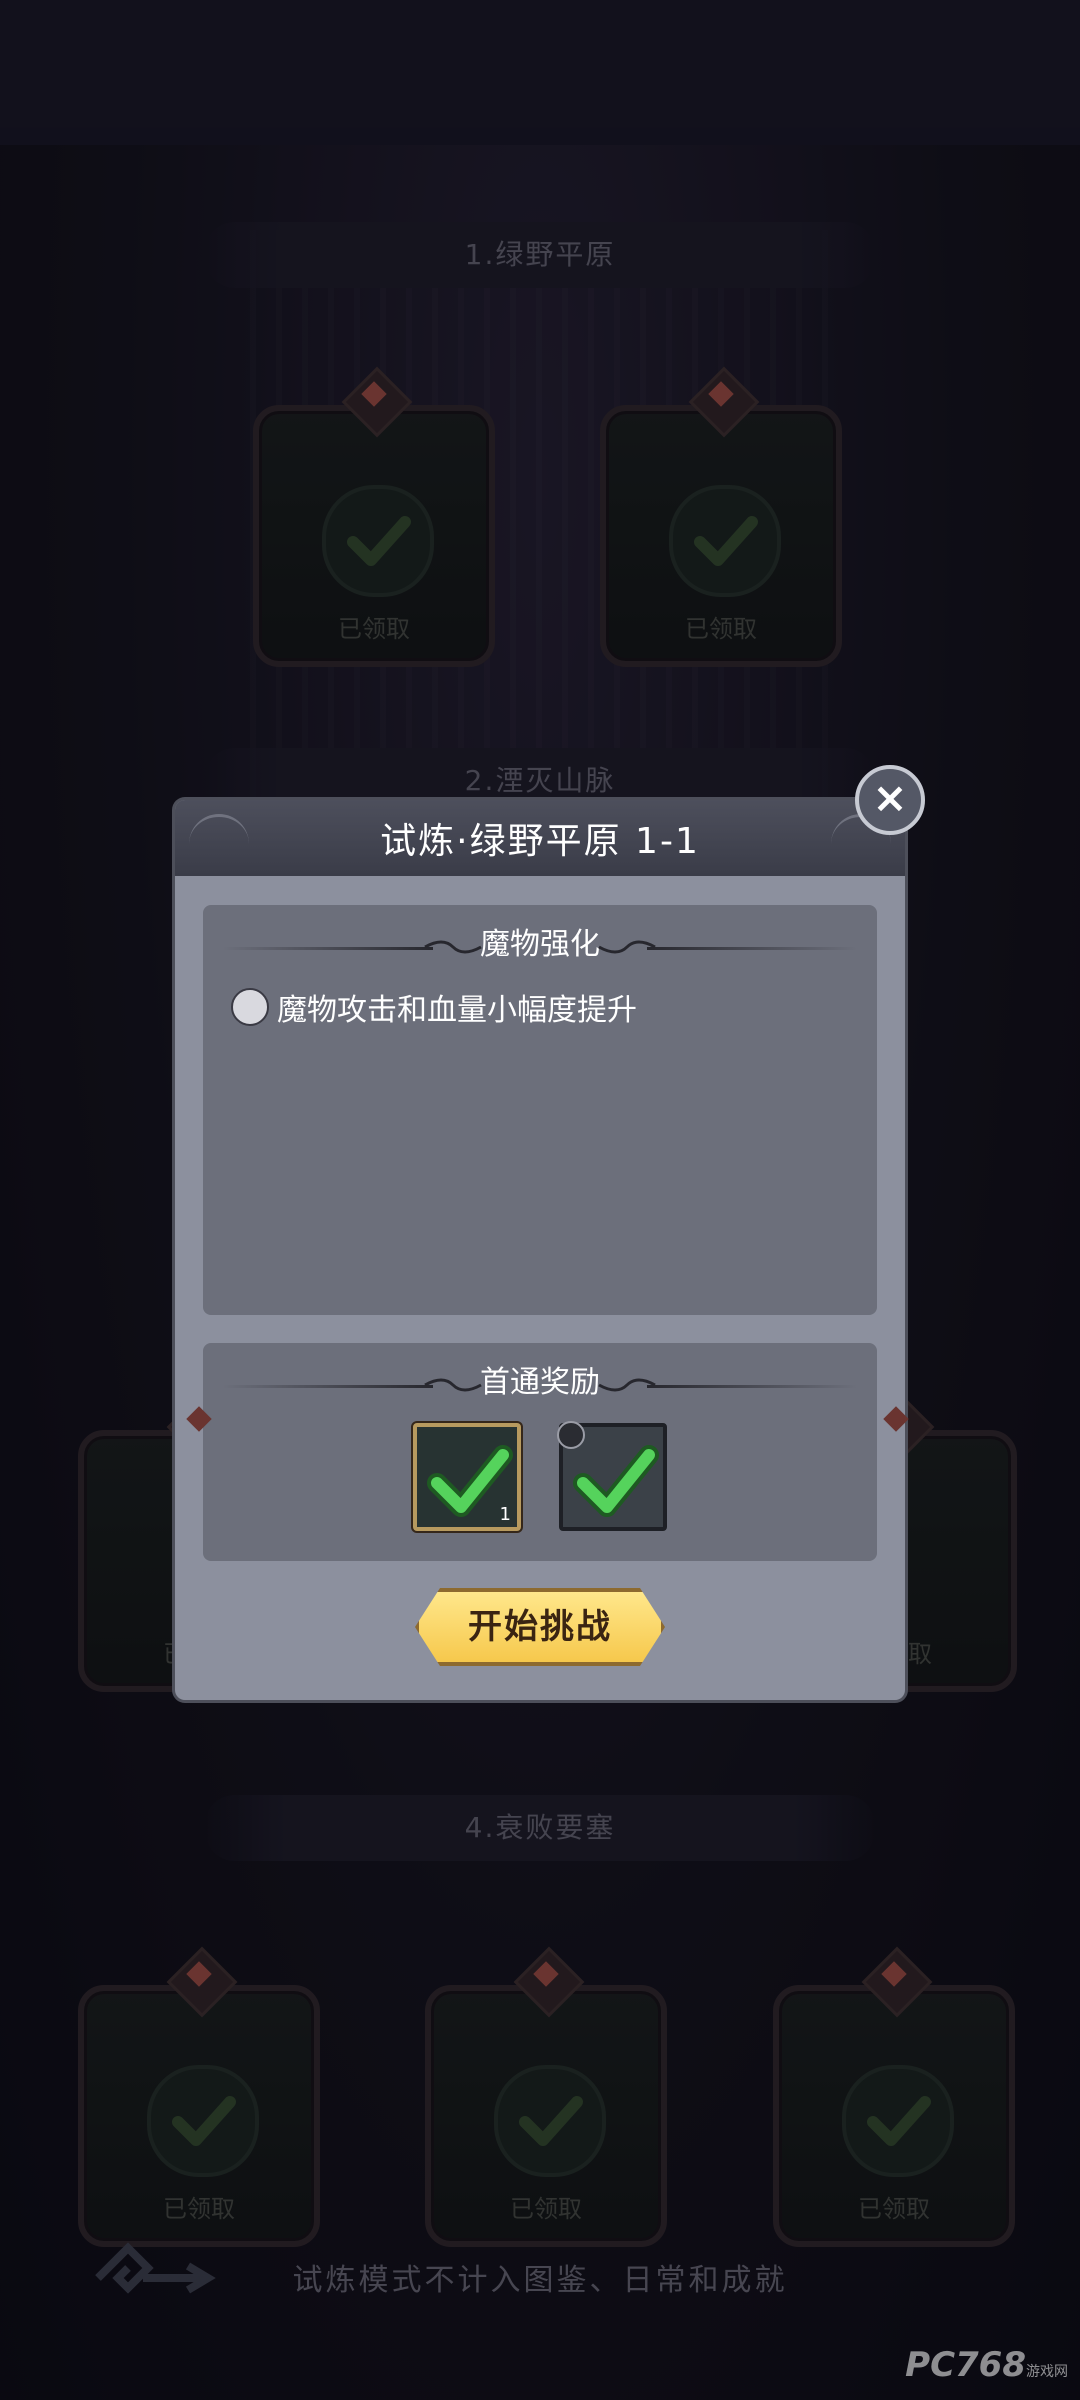 This screenshot has width=1080, height=2400. I want to click on reward-panel: 首通奖励 1, so click(540, 1452).